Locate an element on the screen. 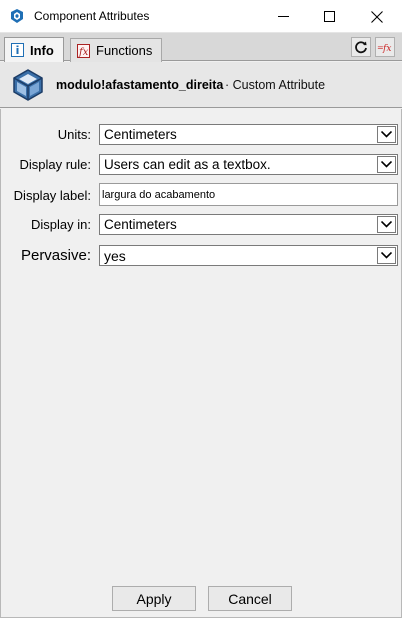 This screenshot has height=618, width=402. refresh-button is located at coordinates (361, 47).